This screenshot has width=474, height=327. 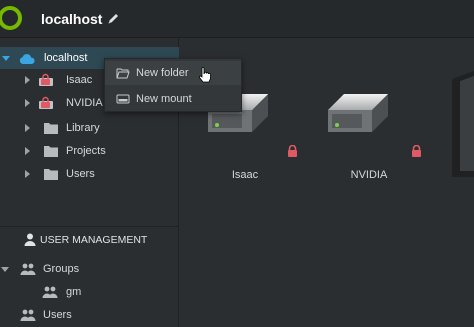 I want to click on tree-item-library: Library, so click(x=89, y=128).